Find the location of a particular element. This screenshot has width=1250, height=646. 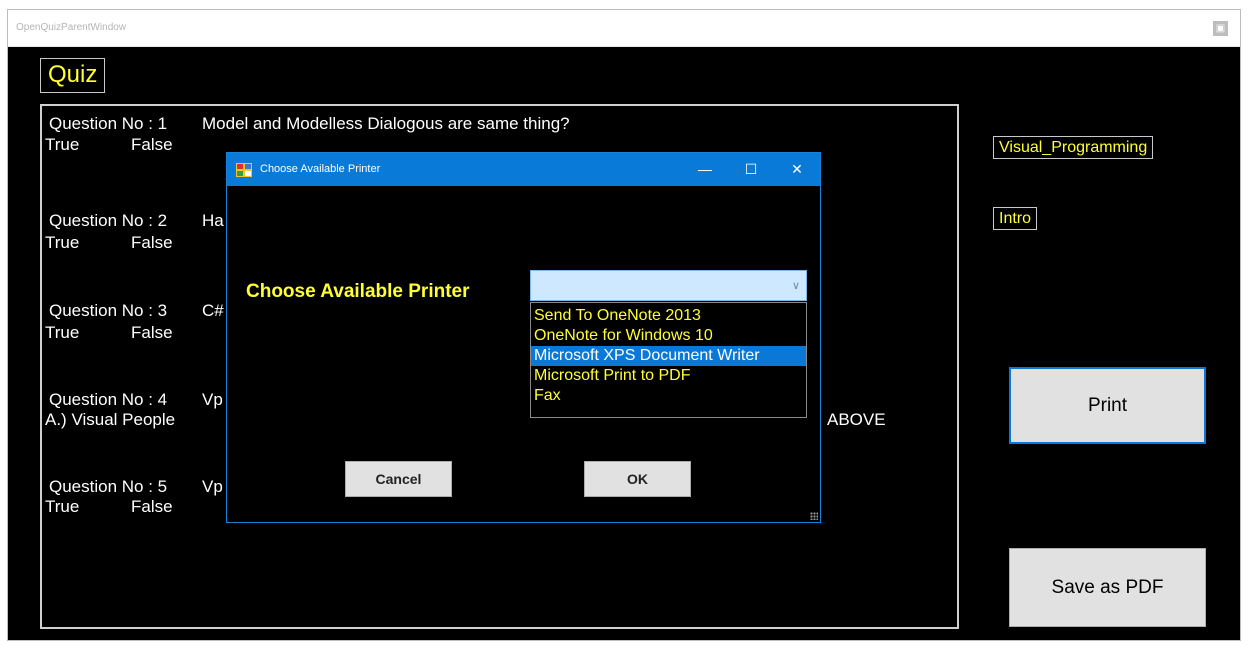

printer-option-send-to-onenote-2013: Send To OneNote 2013 is located at coordinates (668, 316).